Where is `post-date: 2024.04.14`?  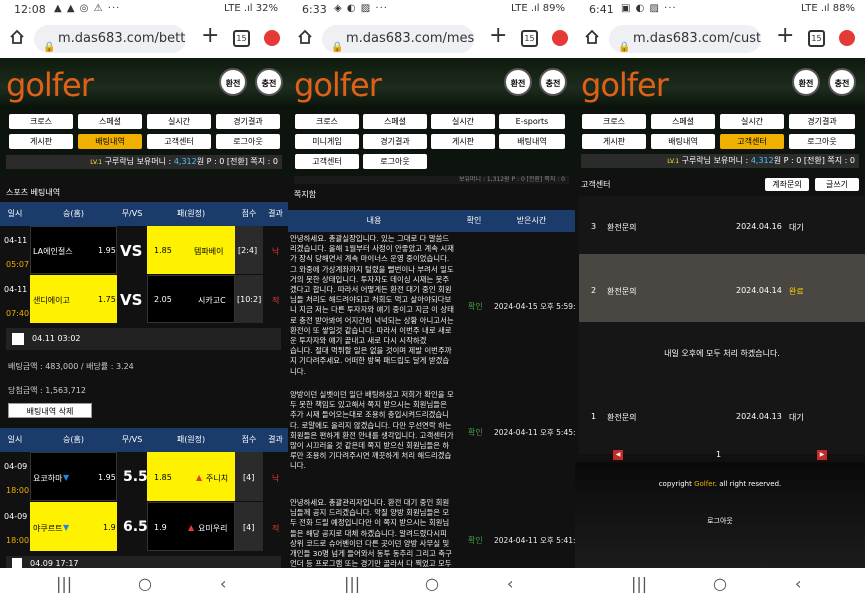
post-date: 2024.04.14 is located at coordinates (759, 290).